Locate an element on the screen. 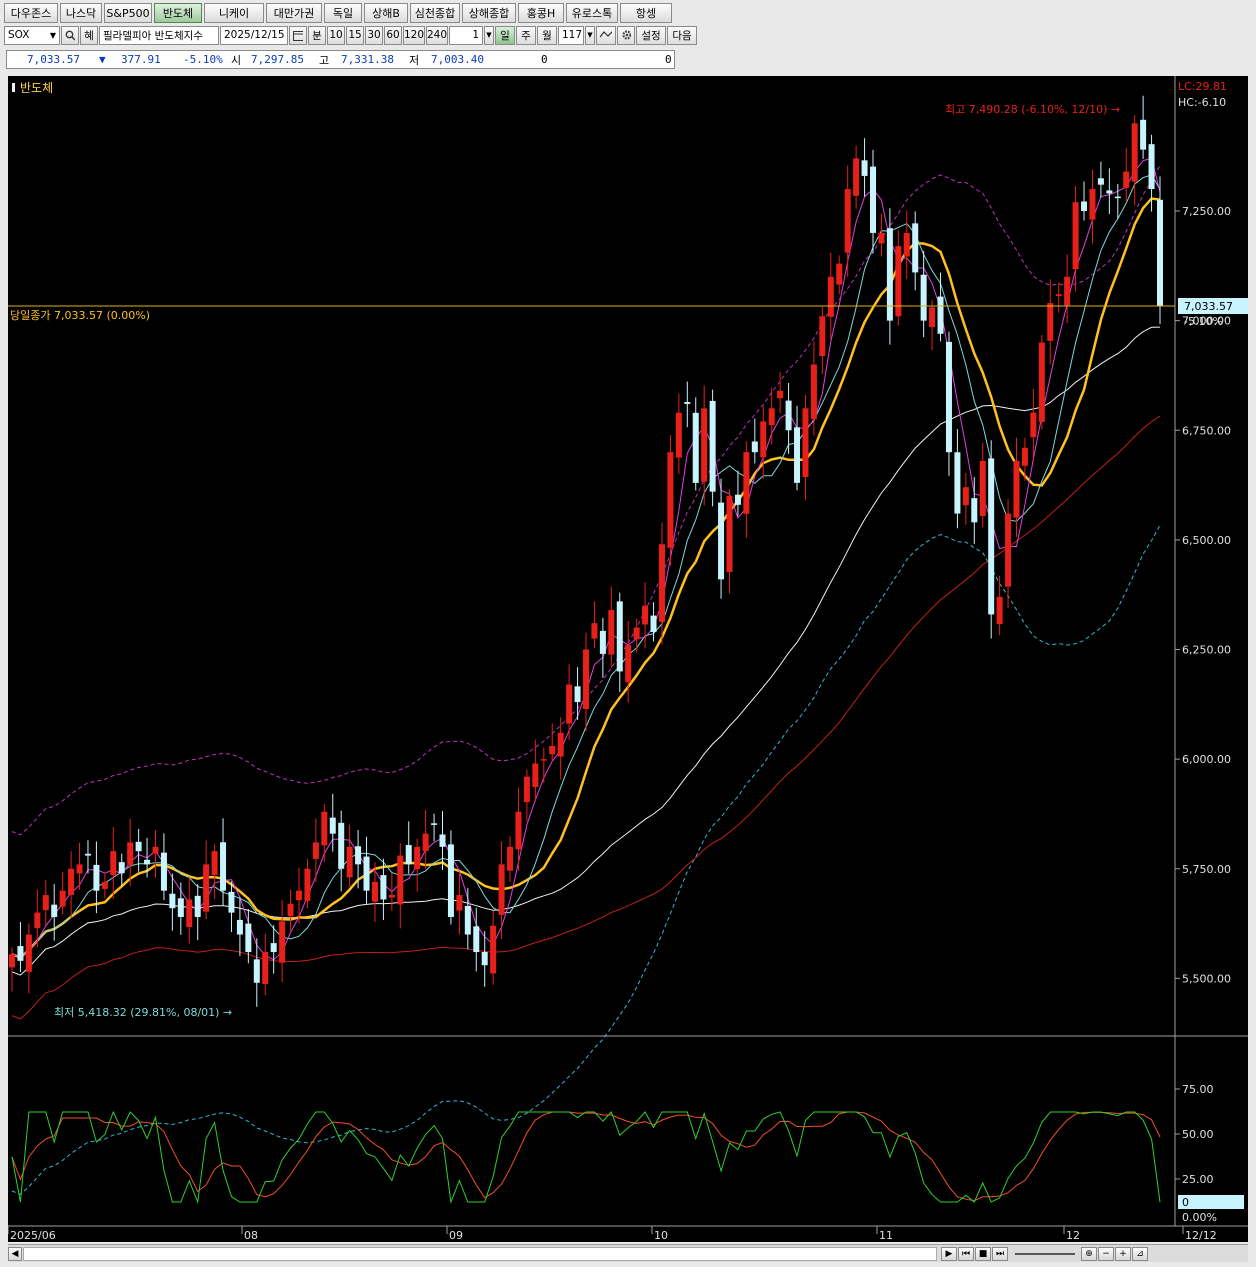 The height and width of the screenshot is (1267, 1256). period-button-120: 120 is located at coordinates (414, 35).